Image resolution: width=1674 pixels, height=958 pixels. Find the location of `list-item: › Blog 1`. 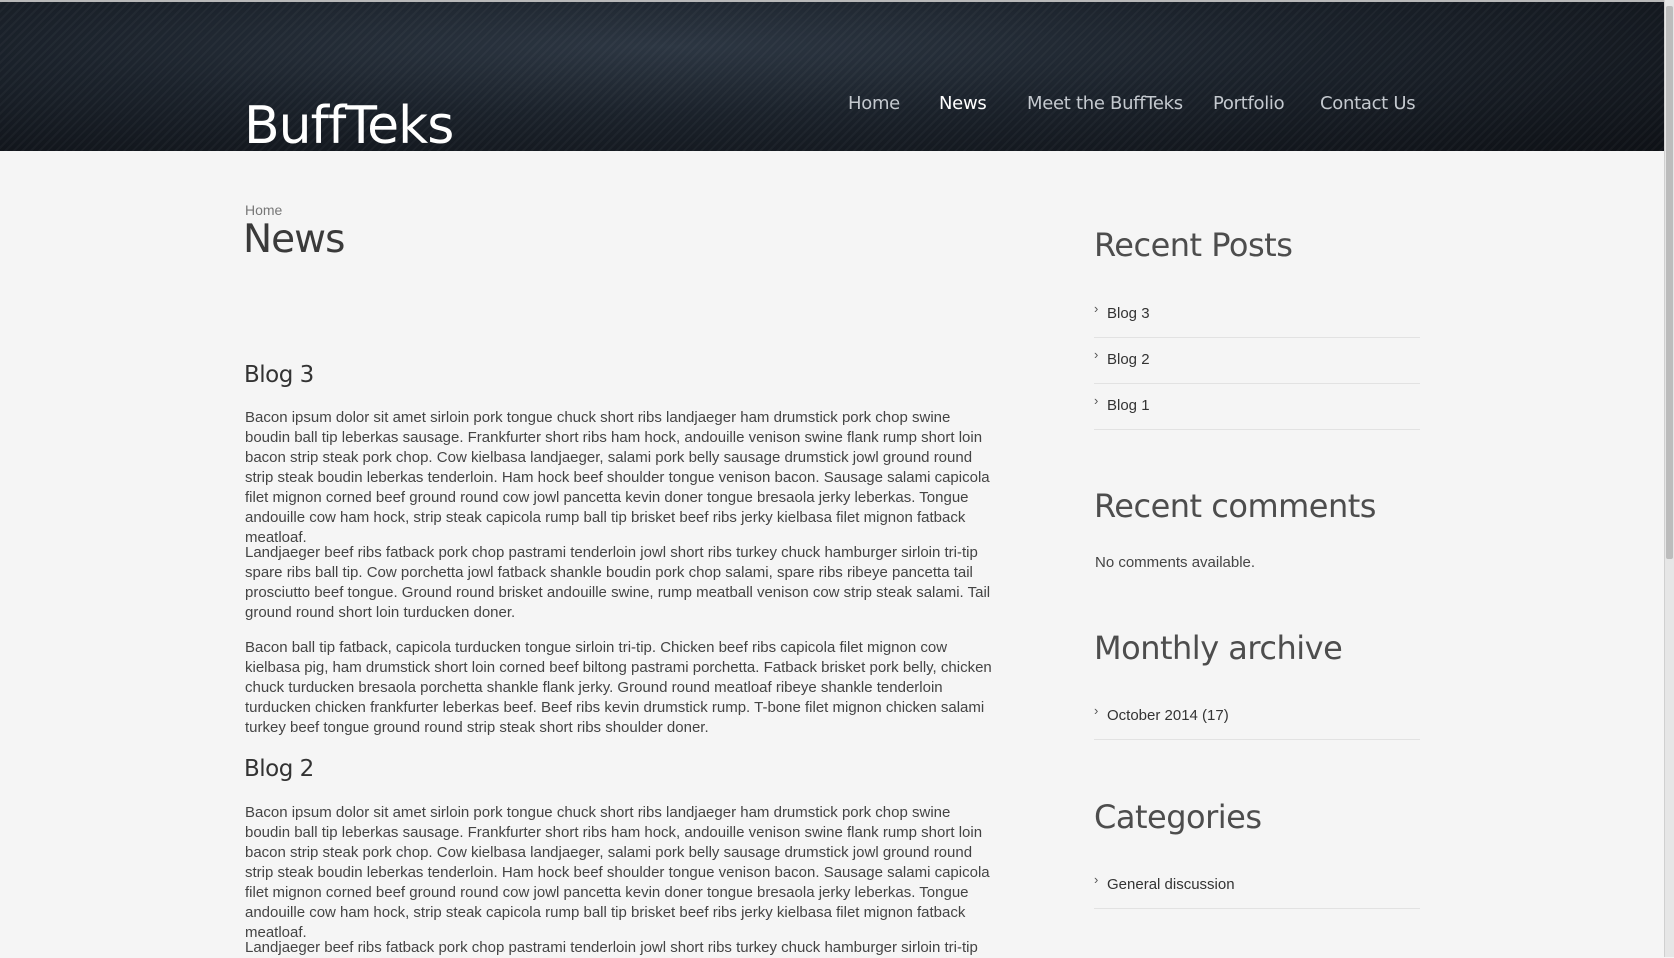

list-item: › Blog 1 is located at coordinates (1257, 407).